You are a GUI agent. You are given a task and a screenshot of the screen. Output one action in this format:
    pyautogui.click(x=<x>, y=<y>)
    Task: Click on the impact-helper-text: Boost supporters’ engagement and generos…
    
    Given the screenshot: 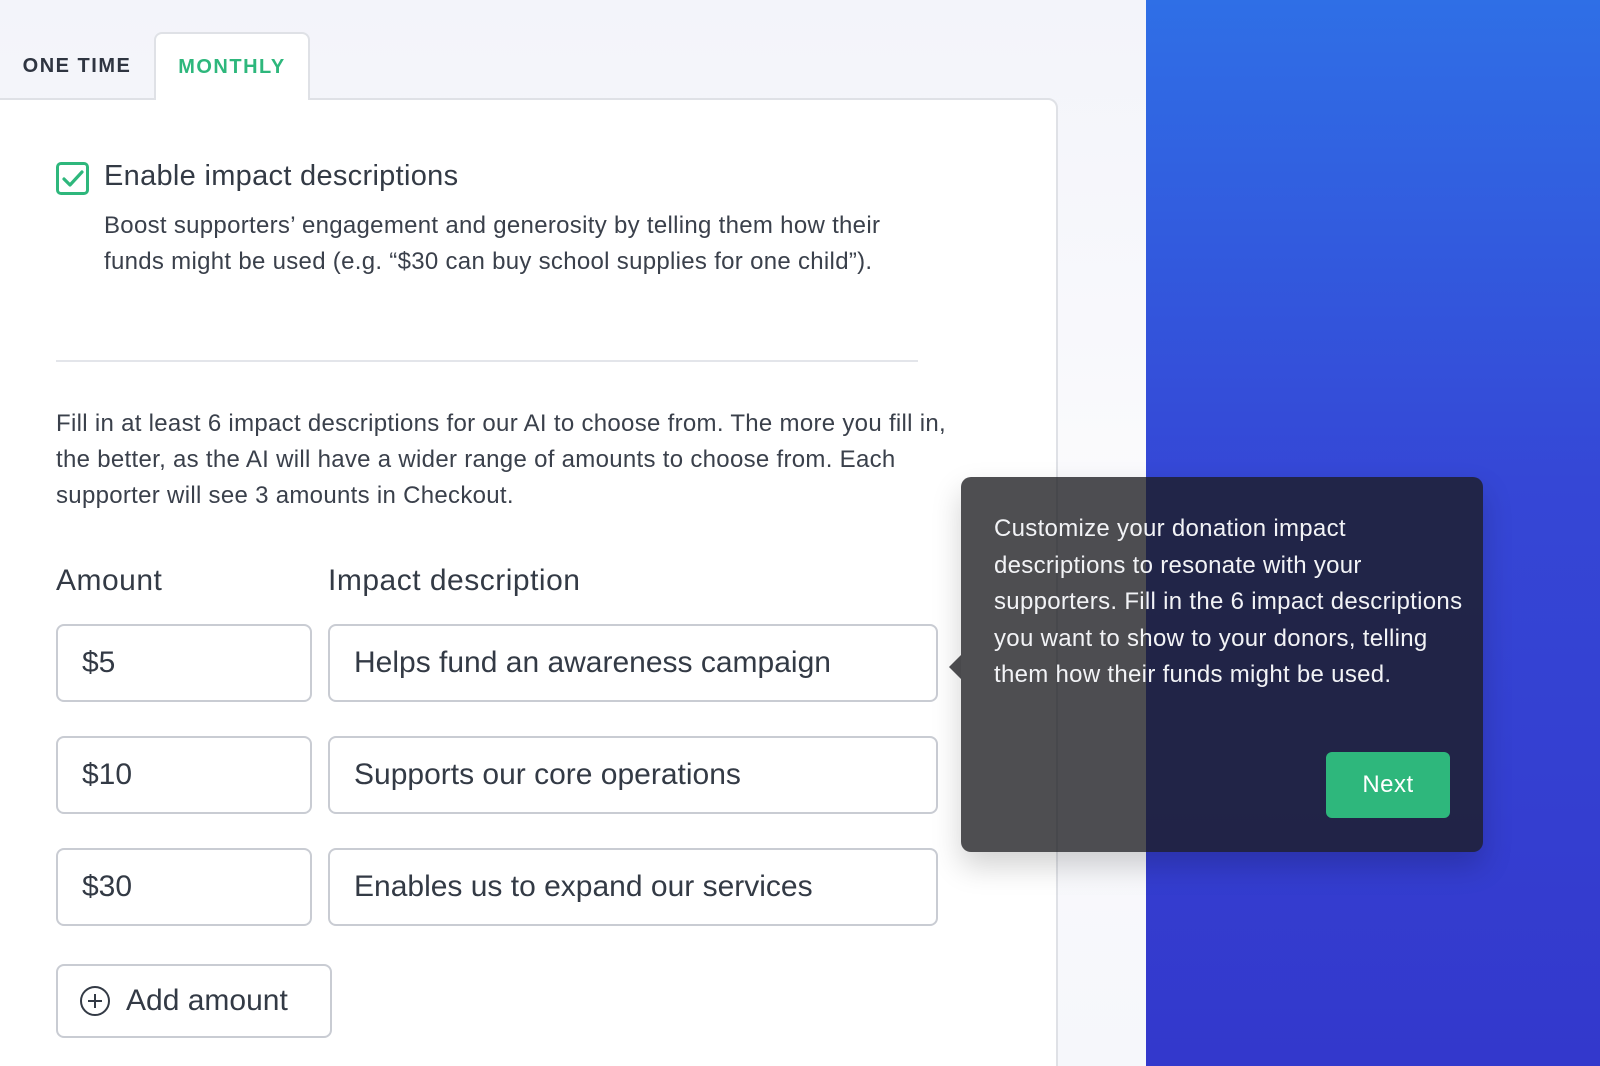 What is the action you would take?
    pyautogui.click(x=492, y=243)
    